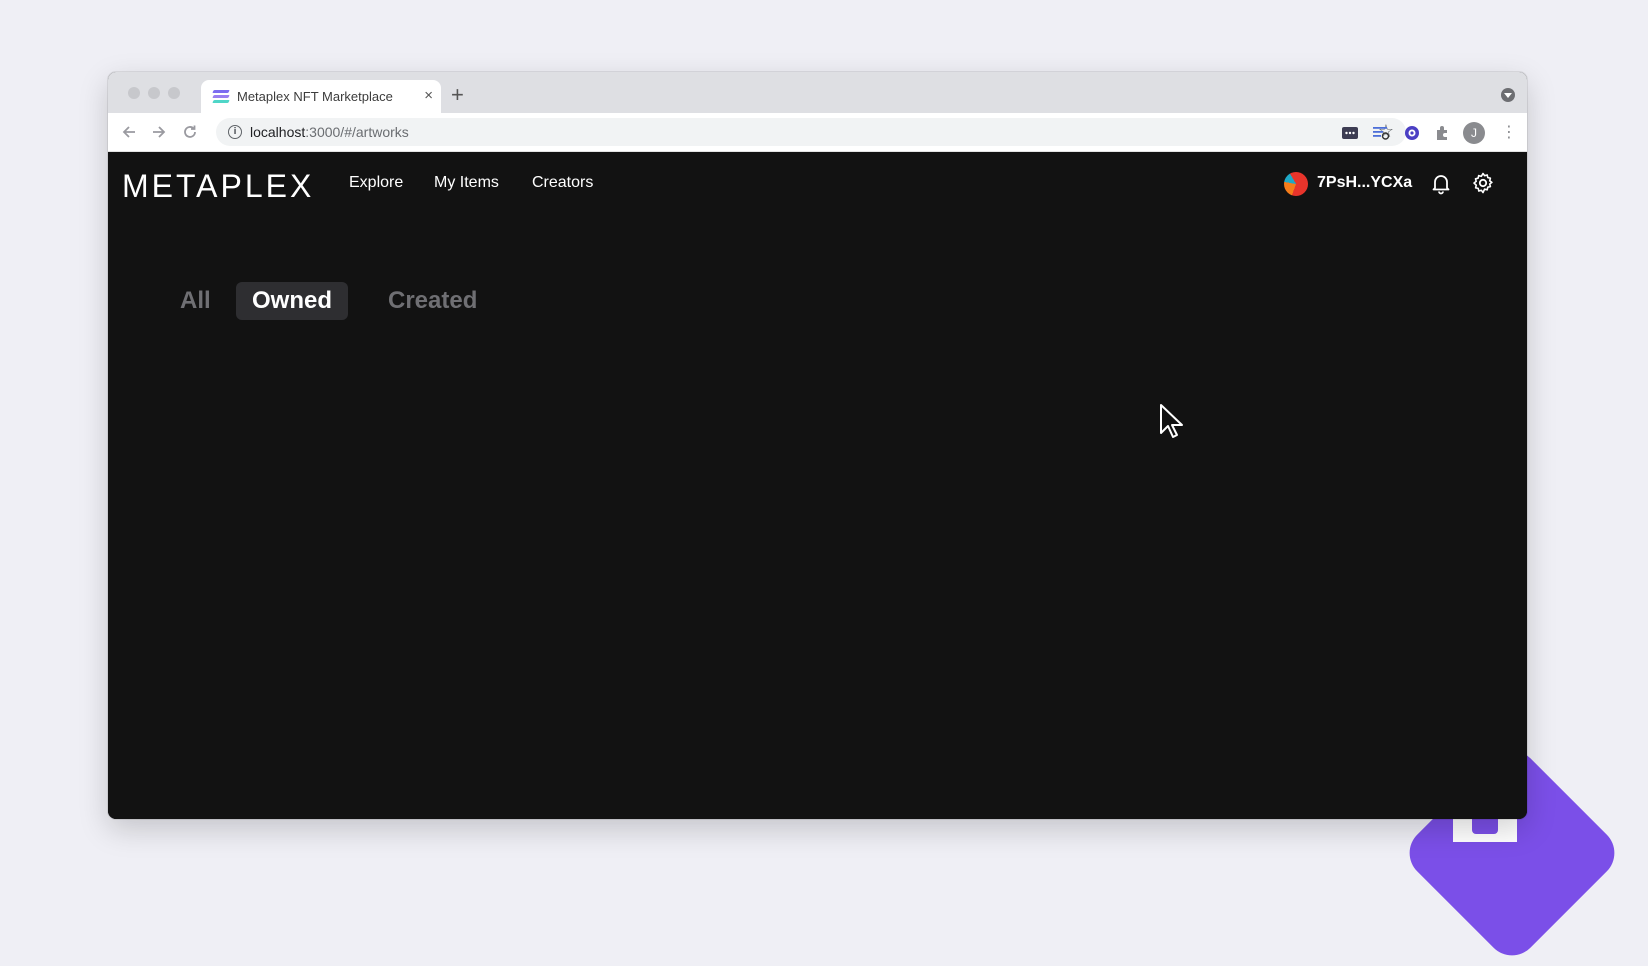 This screenshot has width=1648, height=966. What do you see at coordinates (174, 93) in the screenshot?
I see `window-zoom-button` at bounding box center [174, 93].